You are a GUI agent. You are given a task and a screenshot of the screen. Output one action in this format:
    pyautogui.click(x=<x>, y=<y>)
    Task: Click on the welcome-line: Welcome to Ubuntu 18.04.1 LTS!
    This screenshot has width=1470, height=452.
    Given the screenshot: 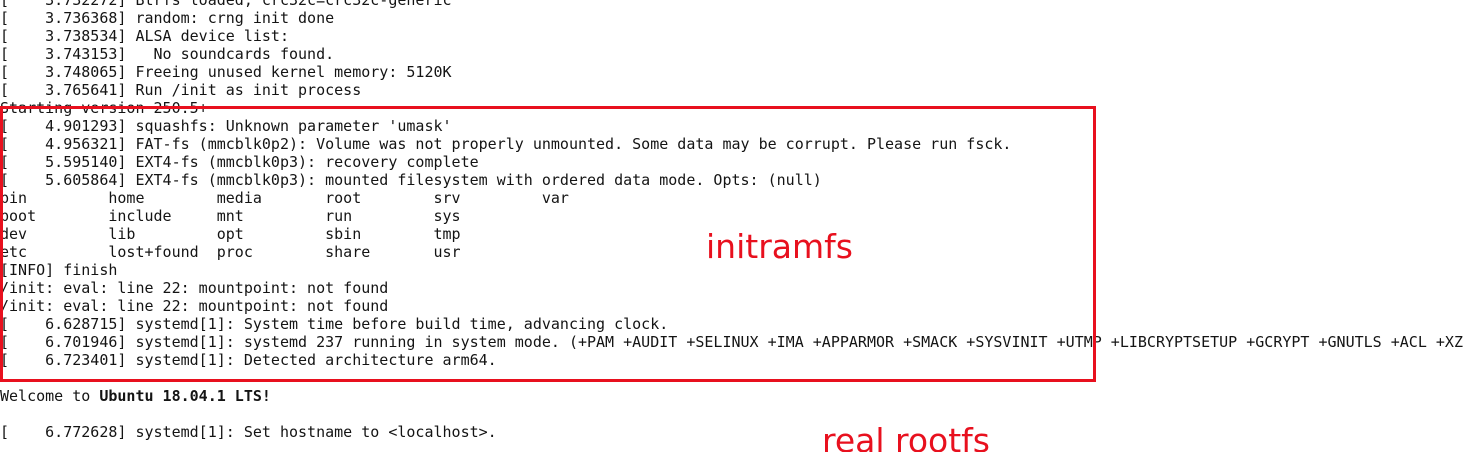 What is the action you would take?
    pyautogui.click(x=135, y=396)
    